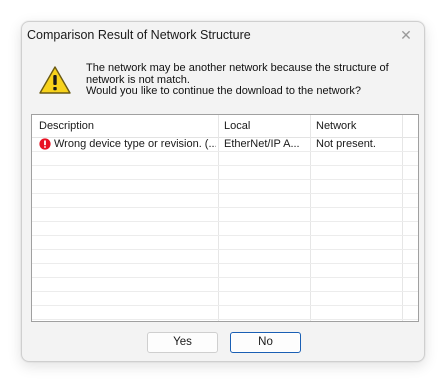  I want to click on column-header-network: Network, so click(336, 126).